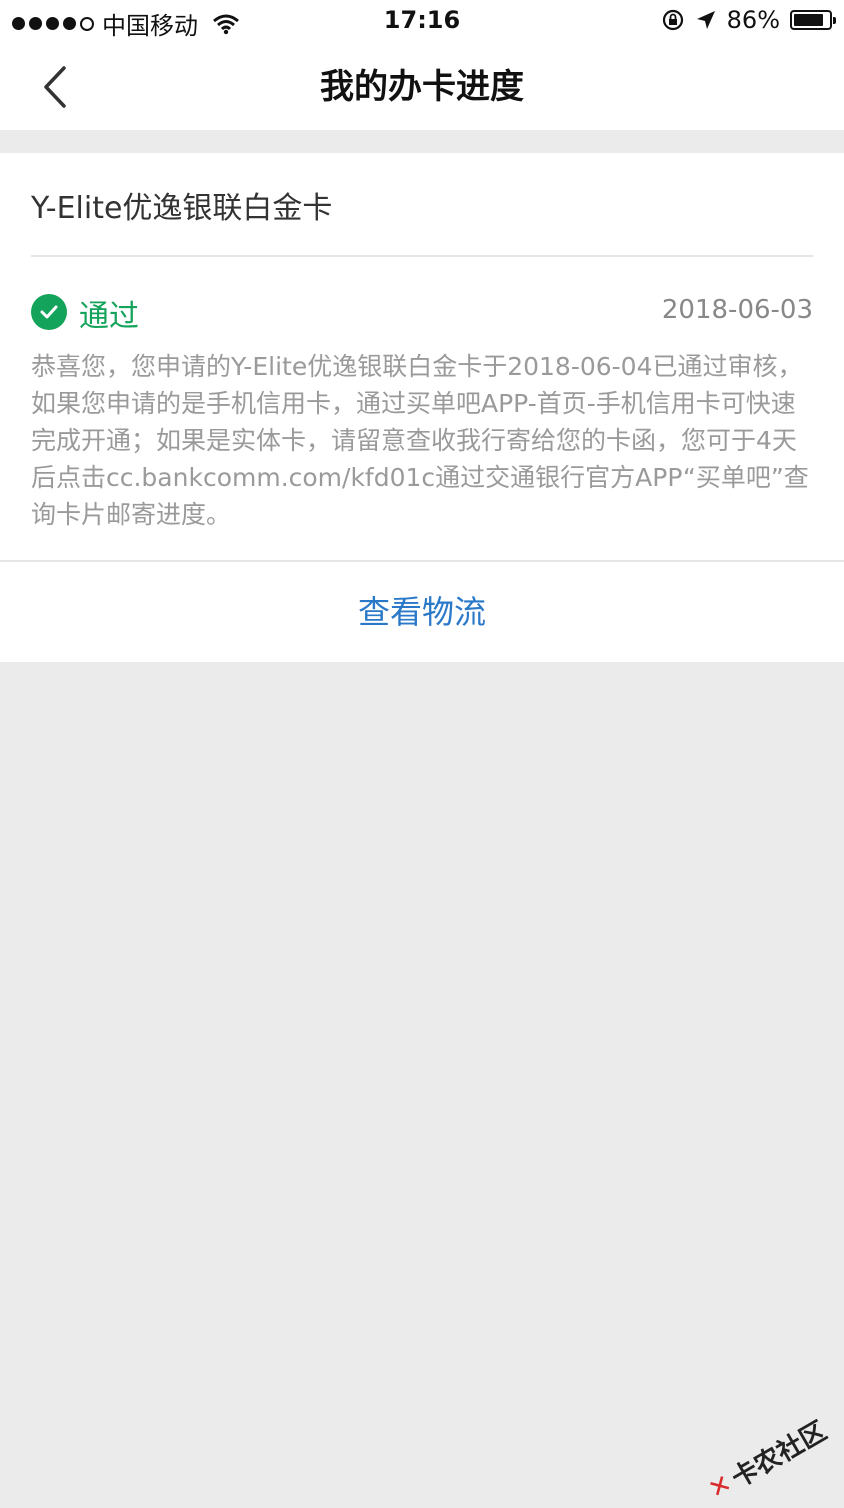 This screenshot has height=1508, width=844. Describe the element at coordinates (422, 313) in the screenshot. I see `status-row: 通过 2018-06-03` at that location.